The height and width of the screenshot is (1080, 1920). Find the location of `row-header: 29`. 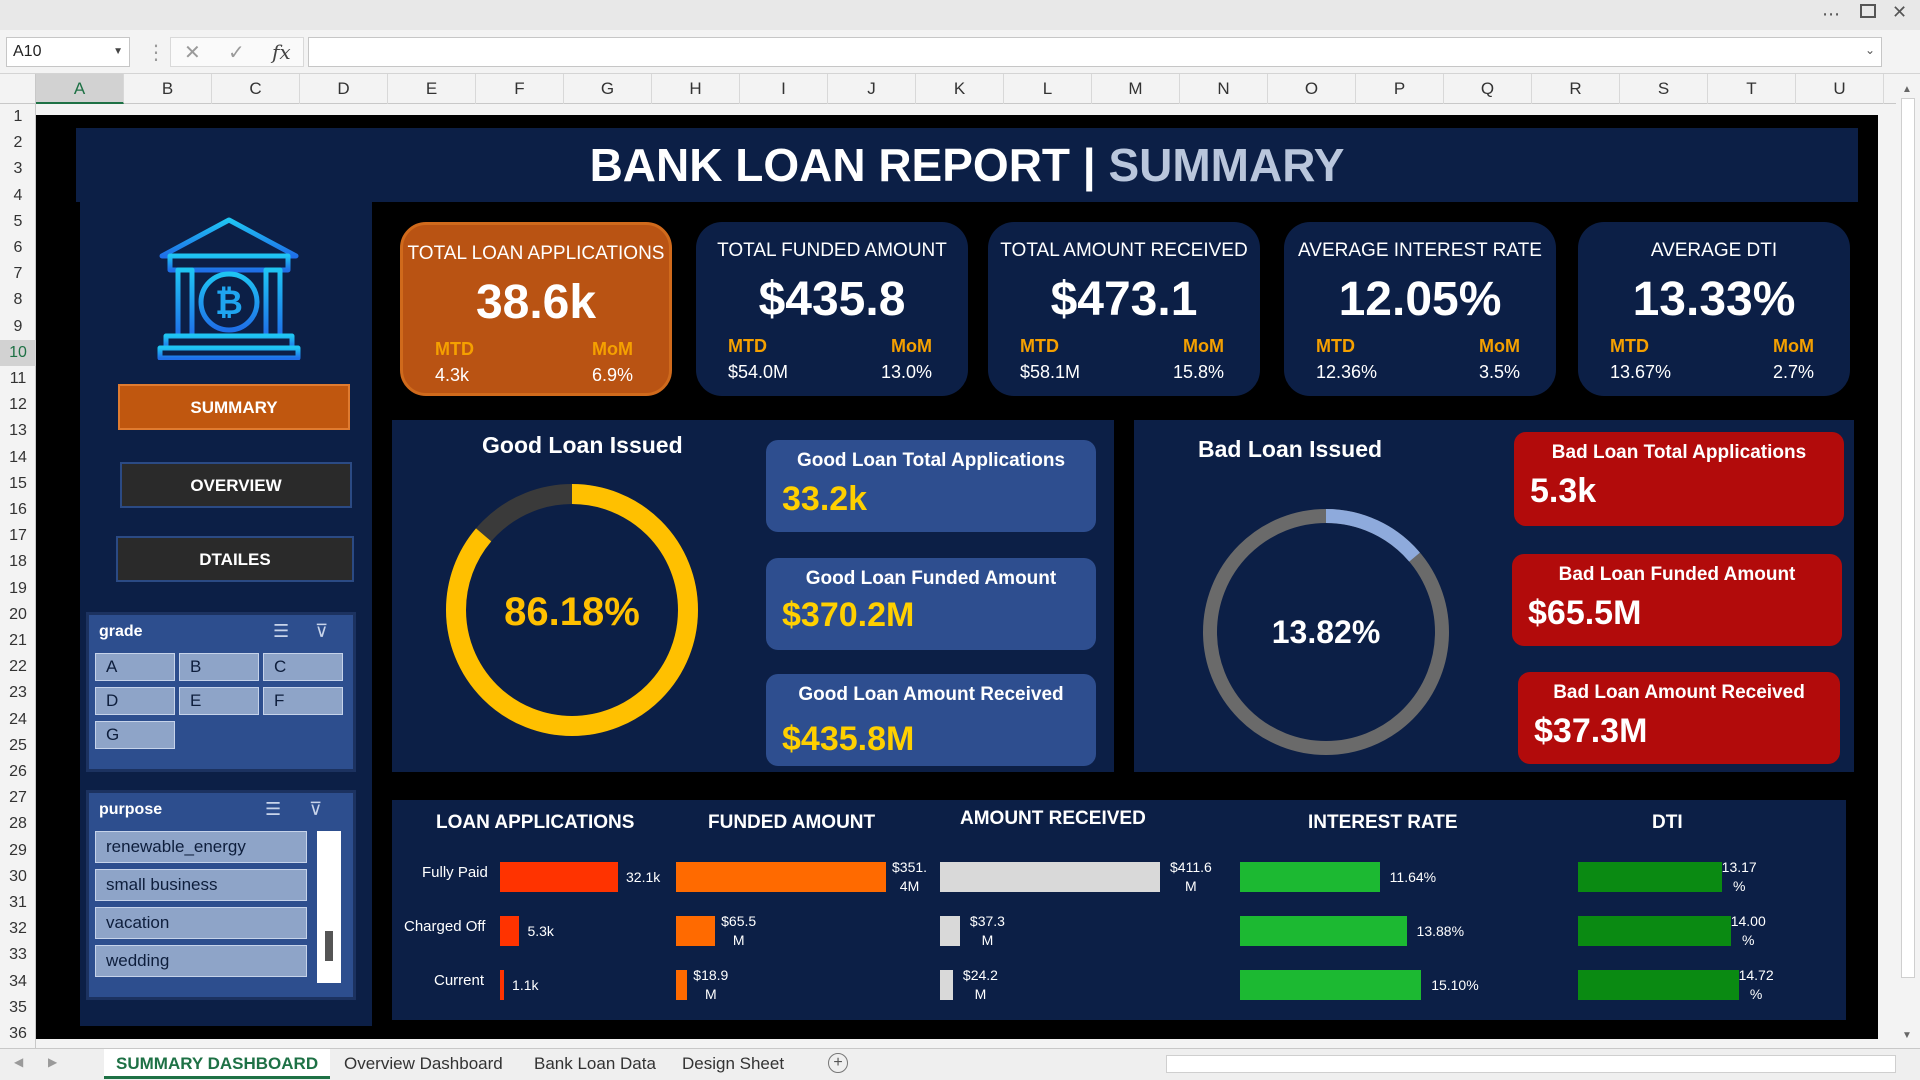

row-header: 29 is located at coordinates (18, 851).